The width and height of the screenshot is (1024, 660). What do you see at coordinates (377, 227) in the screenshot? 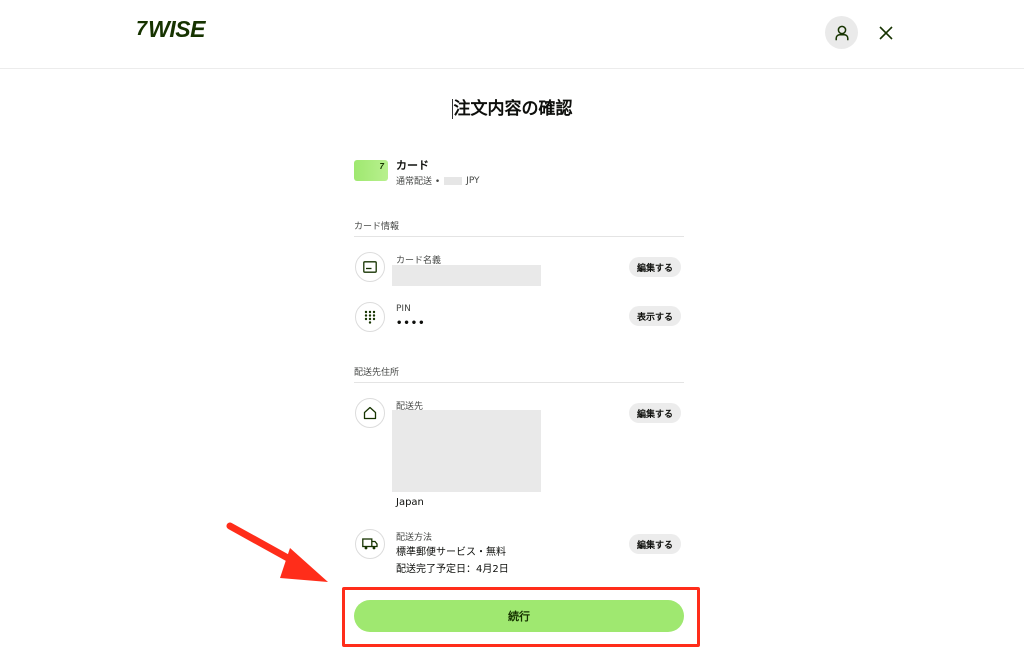
I see `section-label-card-info: カード情報` at bounding box center [377, 227].